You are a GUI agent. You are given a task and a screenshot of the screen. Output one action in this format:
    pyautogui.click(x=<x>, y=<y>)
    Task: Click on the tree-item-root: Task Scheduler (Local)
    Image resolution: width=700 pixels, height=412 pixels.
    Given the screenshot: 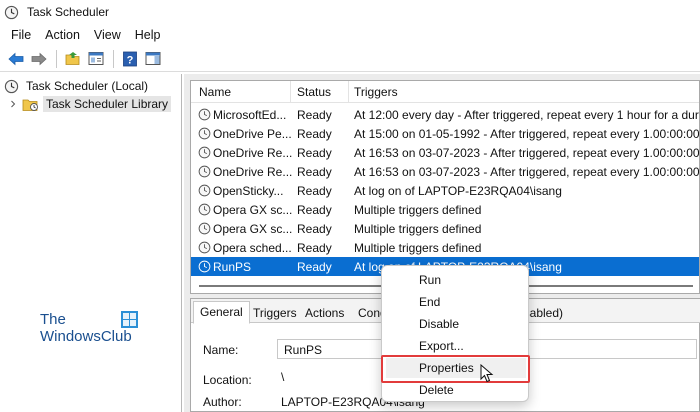 What is the action you would take?
    pyautogui.click(x=77, y=86)
    